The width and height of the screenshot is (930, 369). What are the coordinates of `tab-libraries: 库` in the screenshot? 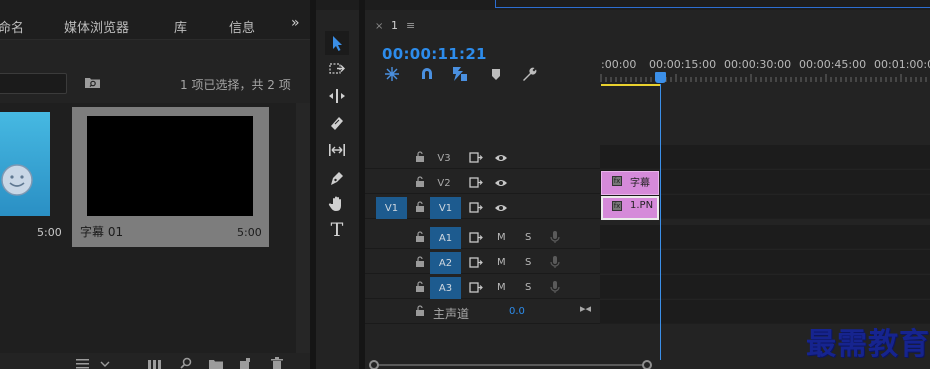 It's located at (180, 26).